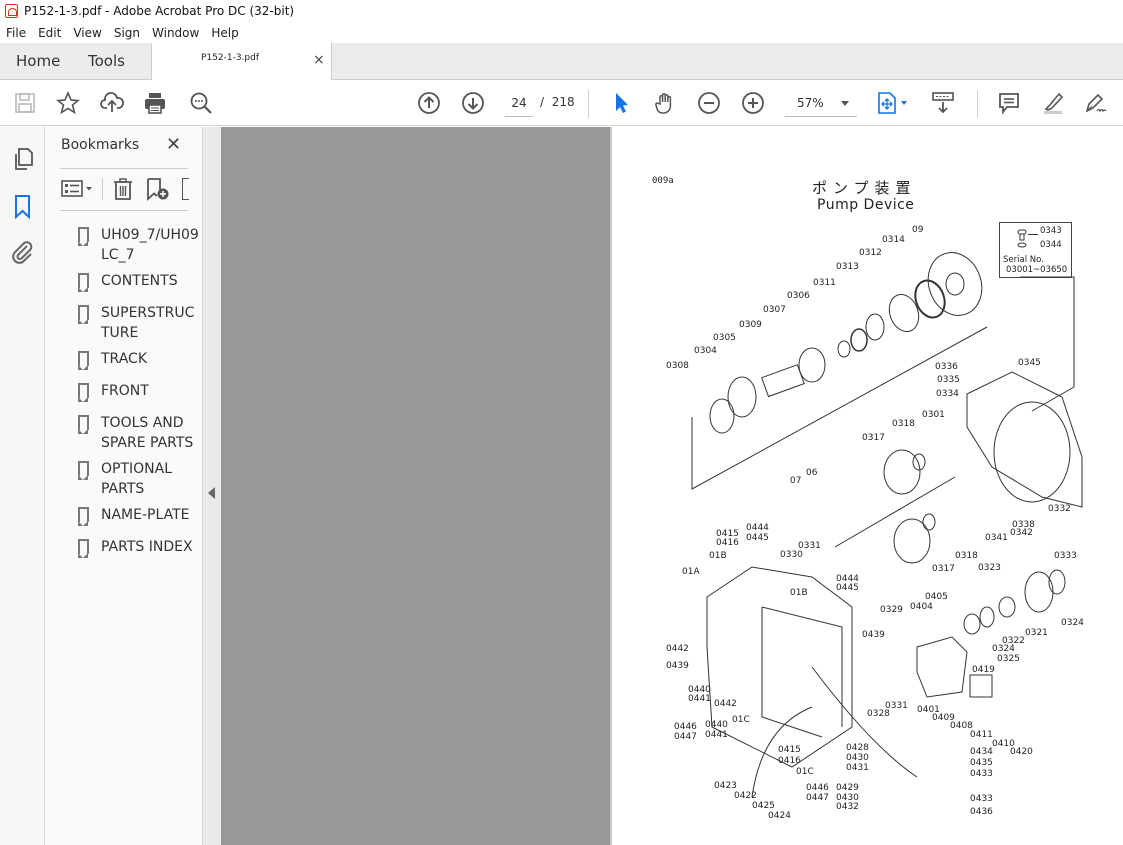 Image resolution: width=1123 pixels, height=845 pixels. Describe the element at coordinates (123, 191) in the screenshot. I see `delete-bookmark-icon` at that location.